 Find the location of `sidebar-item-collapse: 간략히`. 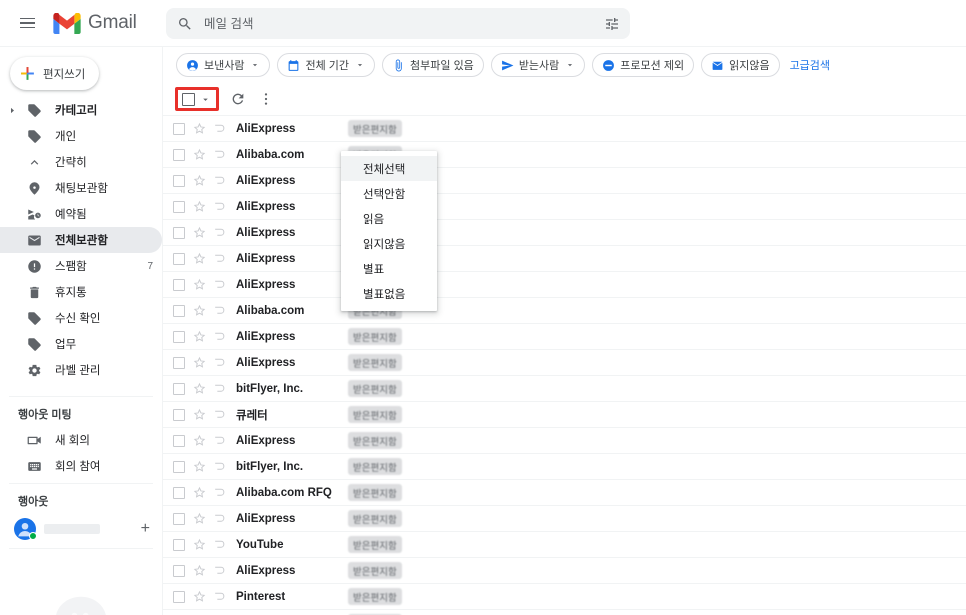

sidebar-item-collapse: 간략히 is located at coordinates (81, 162).